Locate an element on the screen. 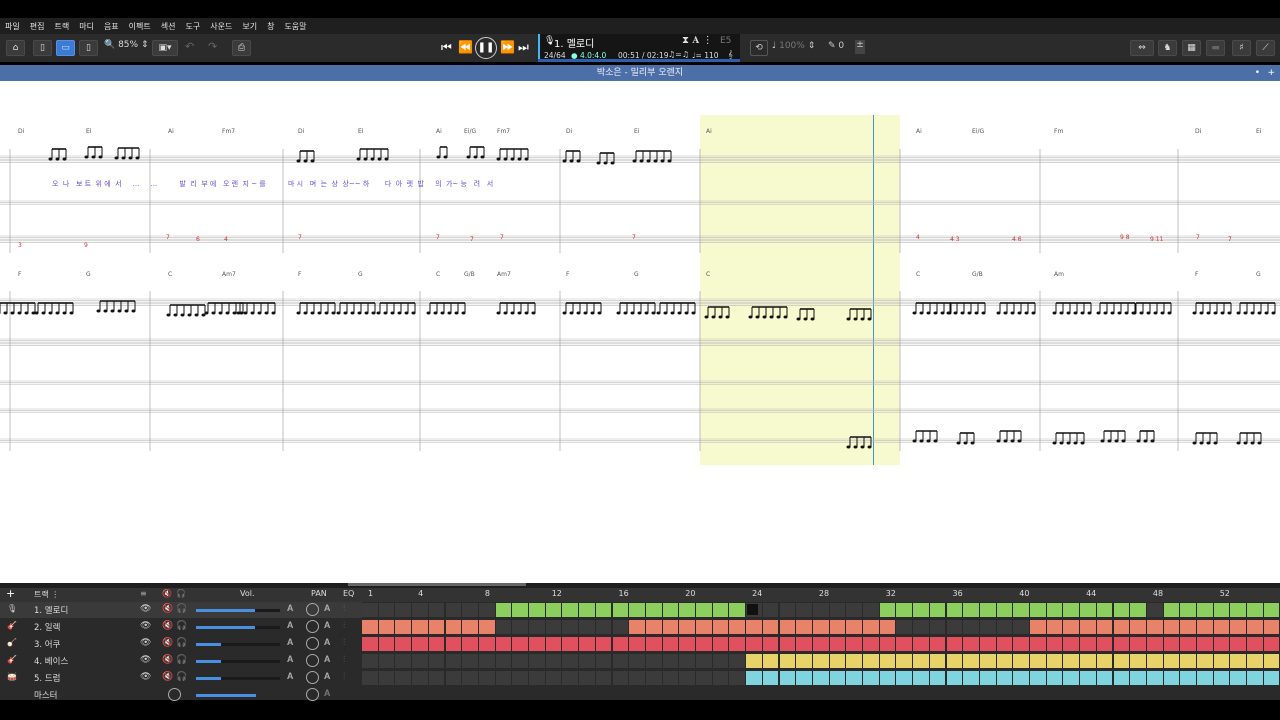  menu-window: 창 is located at coordinates (270, 26).